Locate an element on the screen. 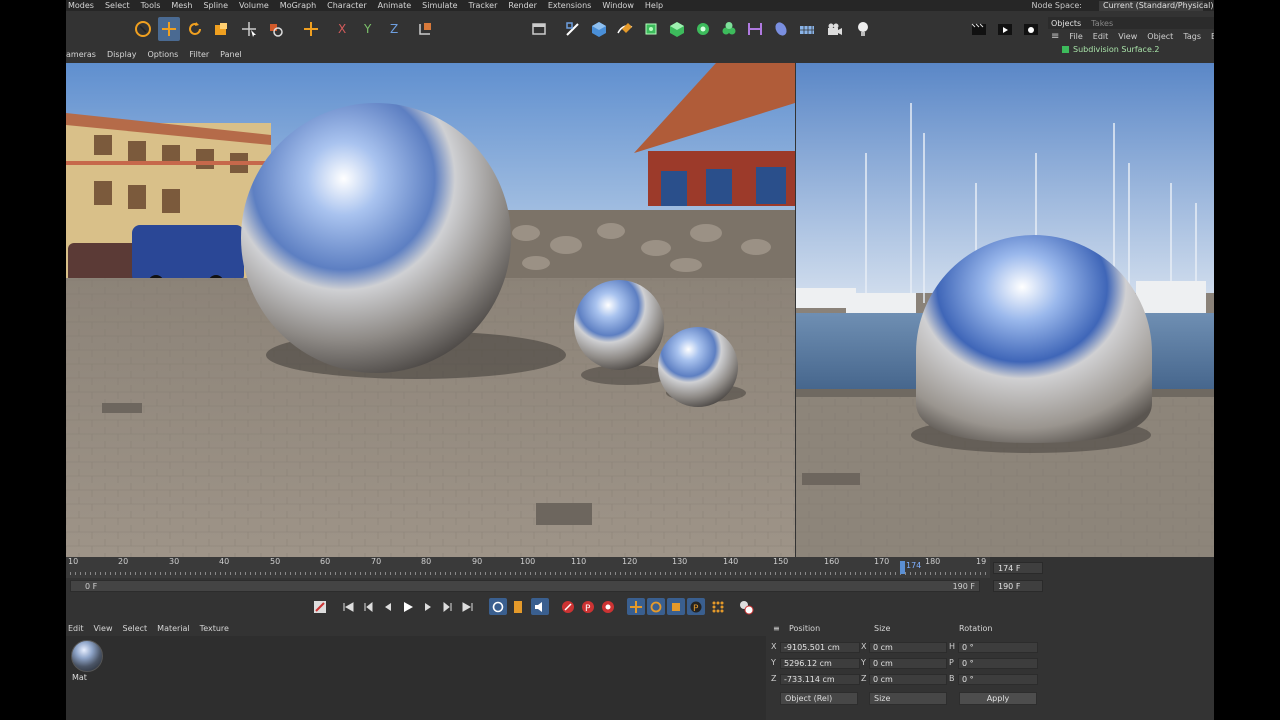  menu-tools: Tools is located at coordinates (151, 5).